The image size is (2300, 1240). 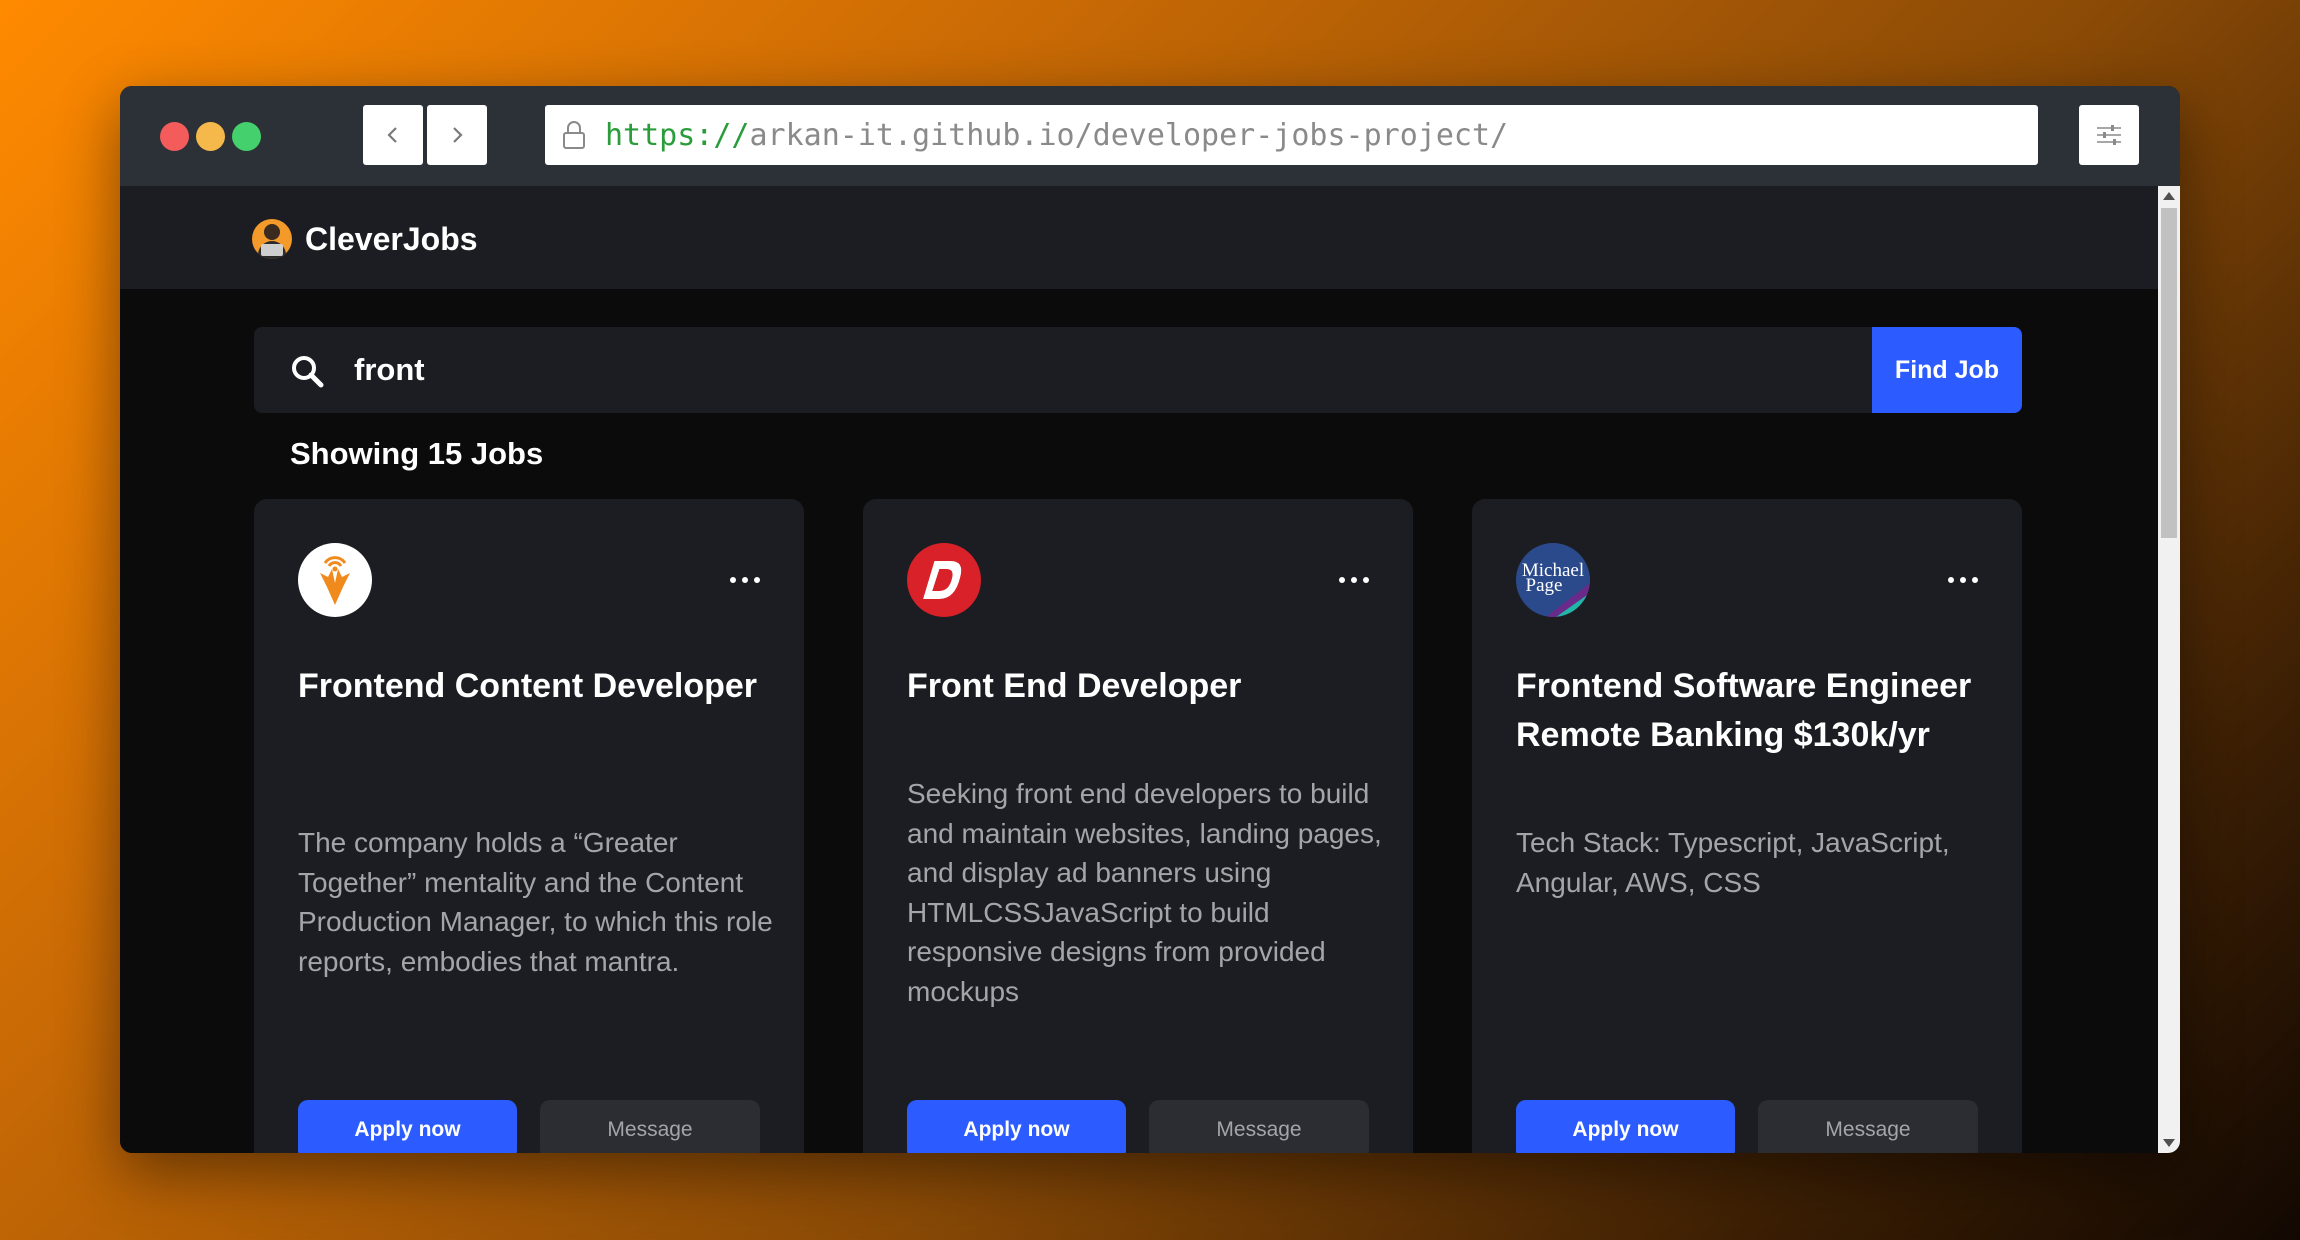 I want to click on chevron-right-icon, so click(x=458, y=135).